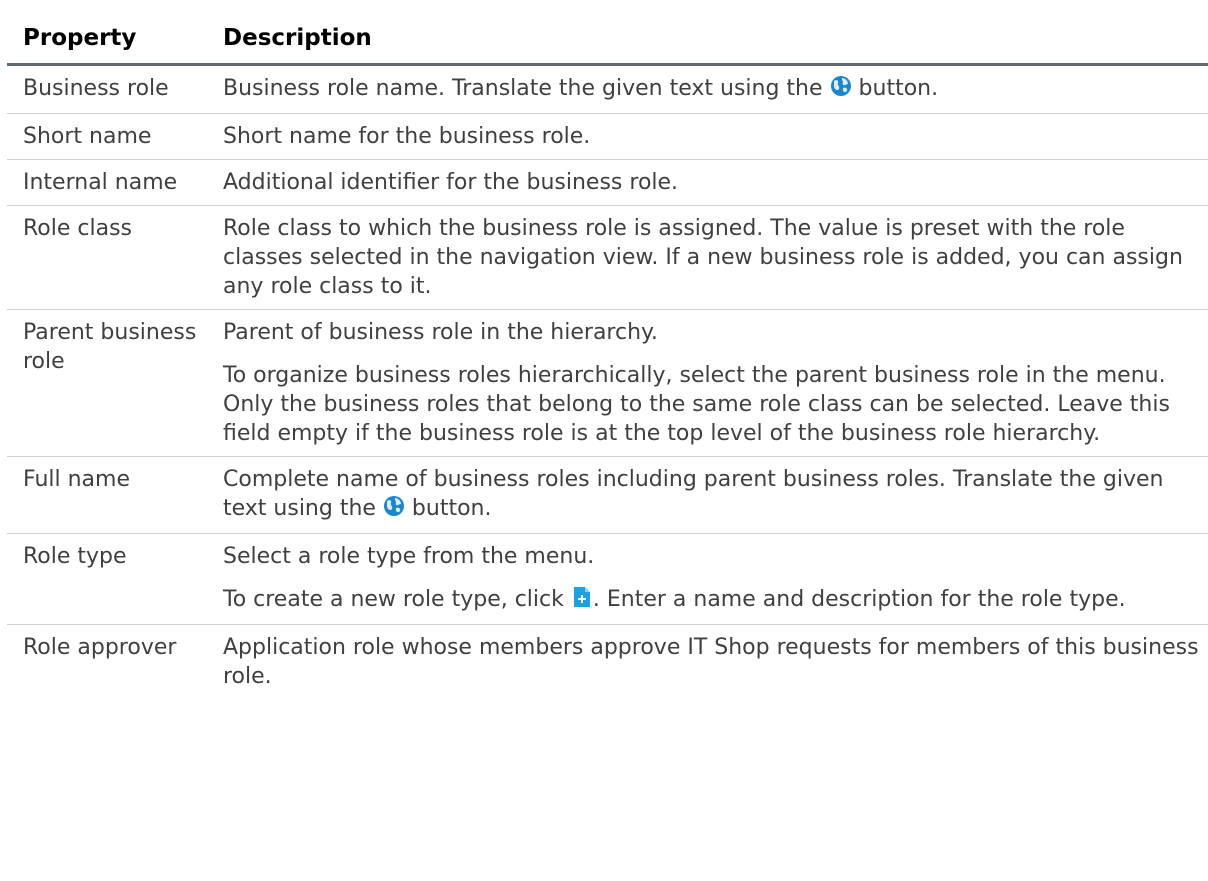 The height and width of the screenshot is (881, 1208). What do you see at coordinates (110, 383) in the screenshot?
I see `property-cell: Parent business role` at bounding box center [110, 383].